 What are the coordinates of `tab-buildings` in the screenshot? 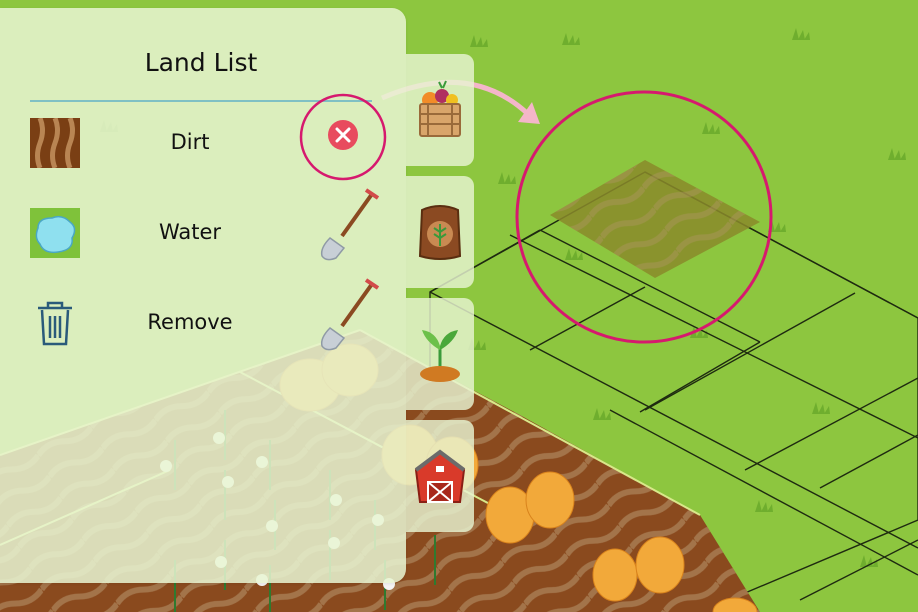 It's located at (440, 476).